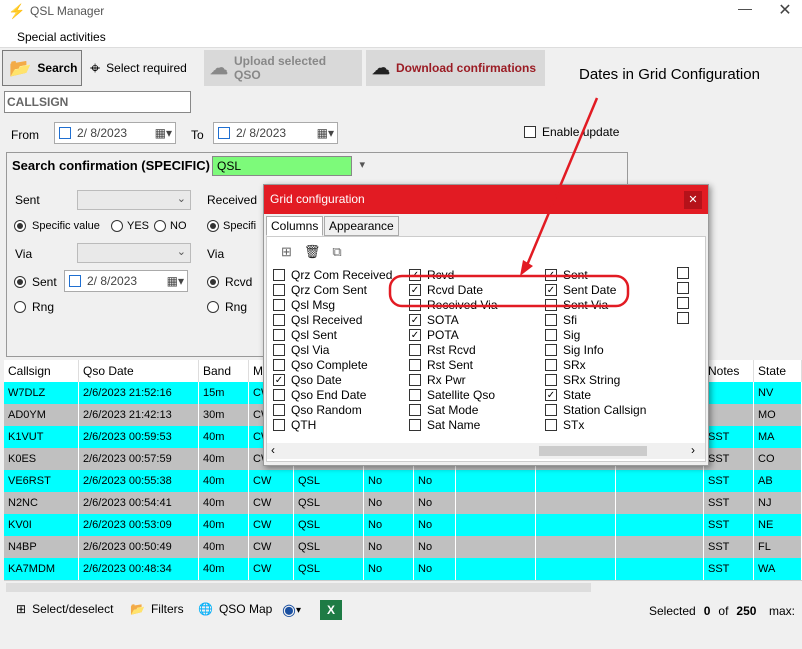 The height and width of the screenshot is (649, 802). What do you see at coordinates (509, 202) in the screenshot?
I see `annotation-overlay` at bounding box center [509, 202].